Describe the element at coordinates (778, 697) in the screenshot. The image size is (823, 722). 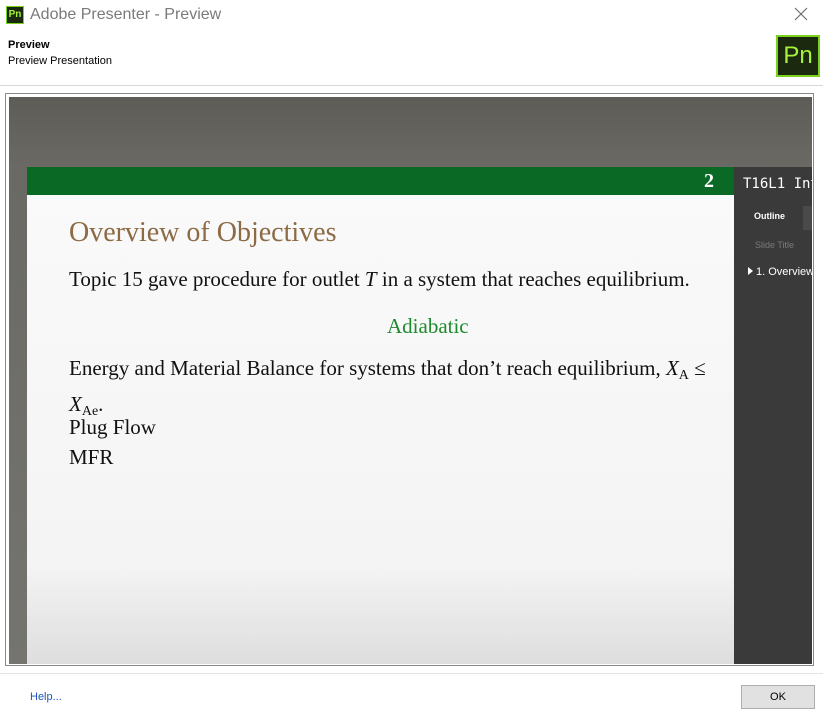
I see `ok-button: OK` at that location.